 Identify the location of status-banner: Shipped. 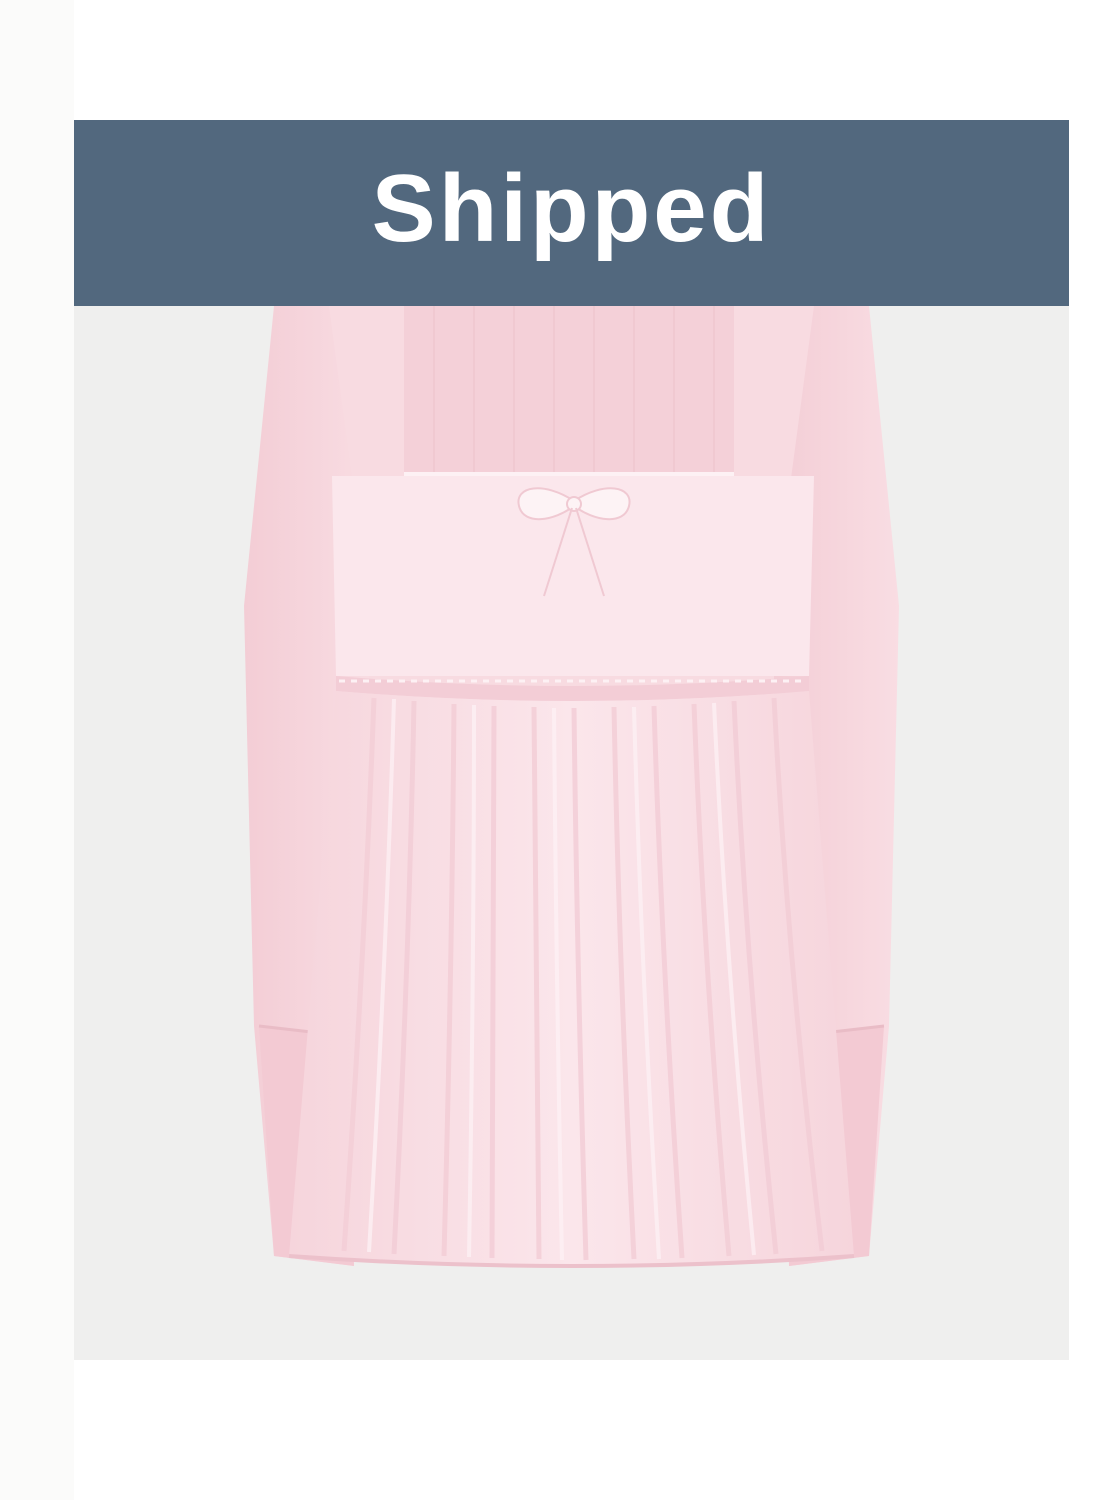
(571, 213).